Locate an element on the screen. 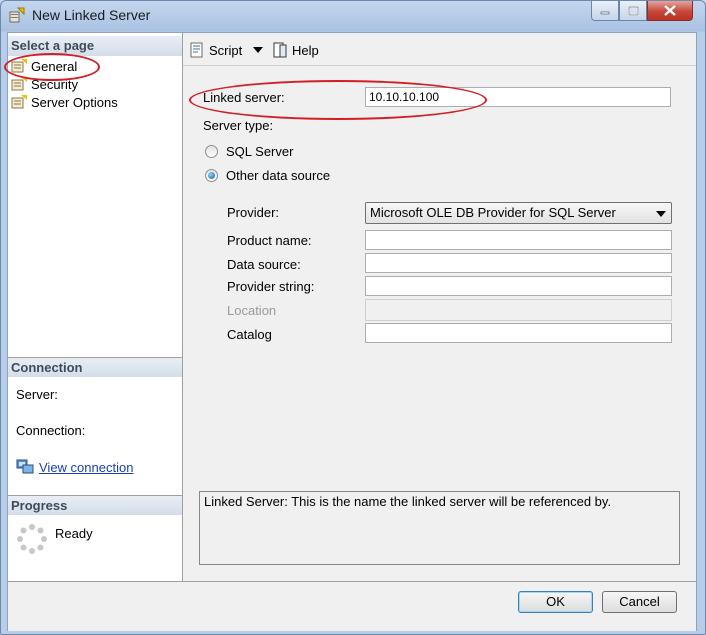 This screenshot has width=706, height=635. script-label: Script is located at coordinates (226, 50).